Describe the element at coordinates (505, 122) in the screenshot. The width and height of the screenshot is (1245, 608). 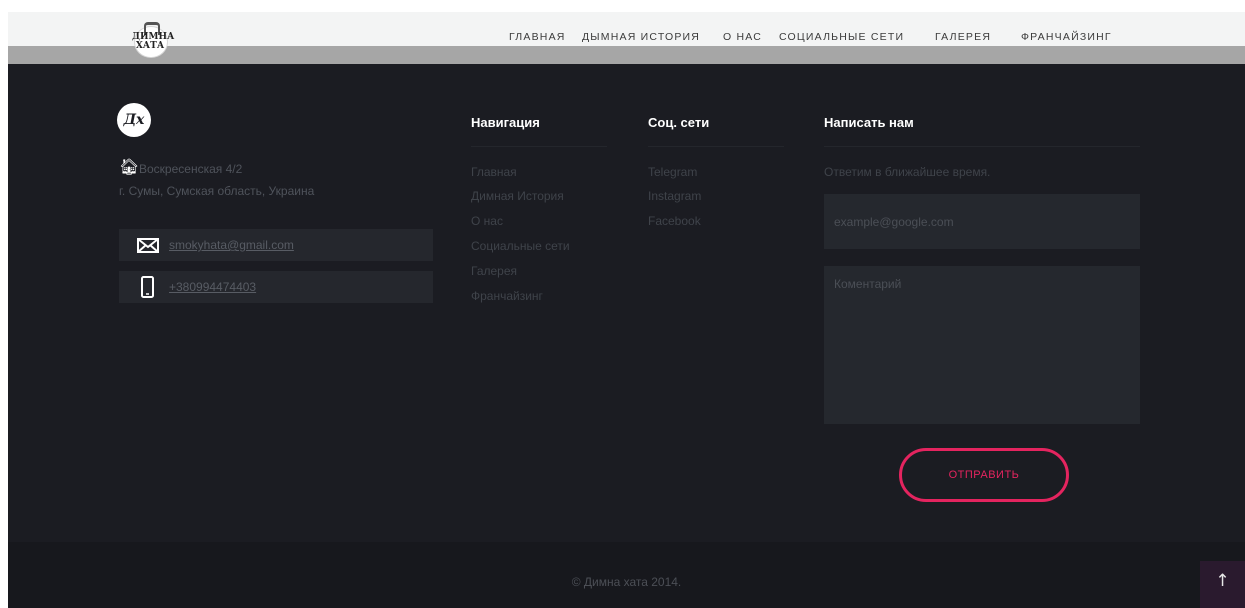
I see `navigation-title: Навигация` at that location.